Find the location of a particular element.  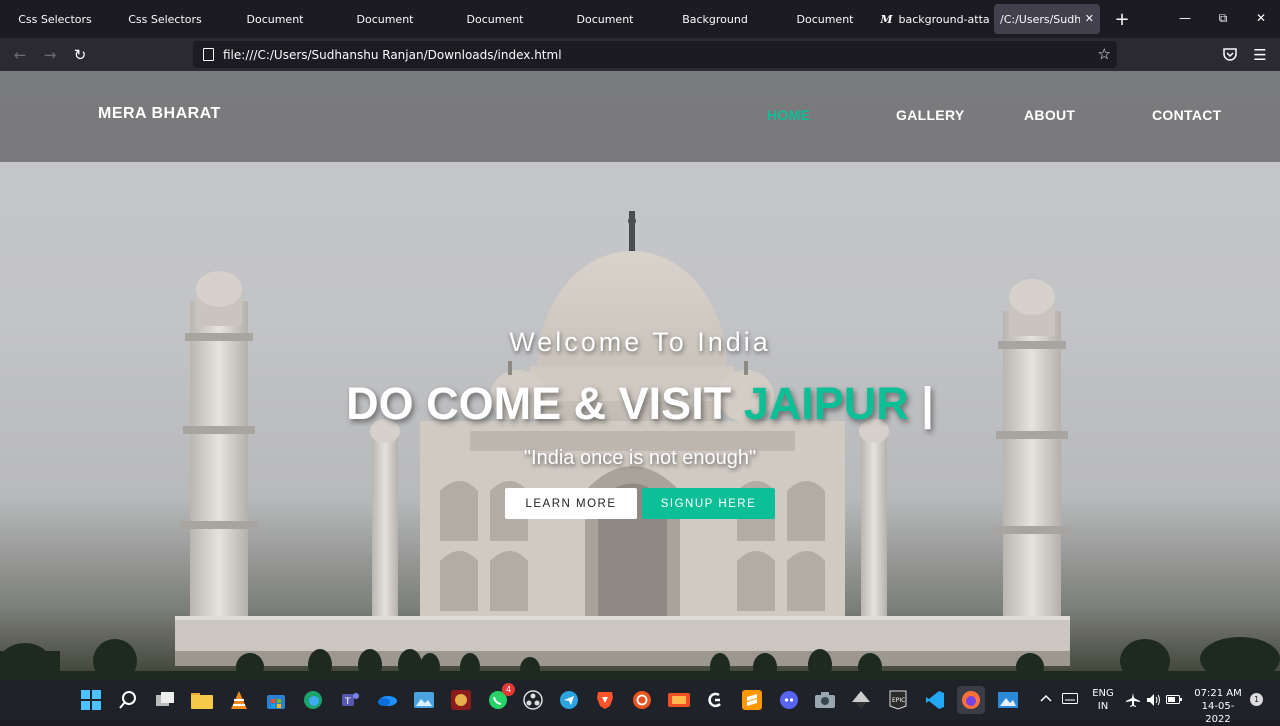

volume-icon is located at coordinates (1154, 702).